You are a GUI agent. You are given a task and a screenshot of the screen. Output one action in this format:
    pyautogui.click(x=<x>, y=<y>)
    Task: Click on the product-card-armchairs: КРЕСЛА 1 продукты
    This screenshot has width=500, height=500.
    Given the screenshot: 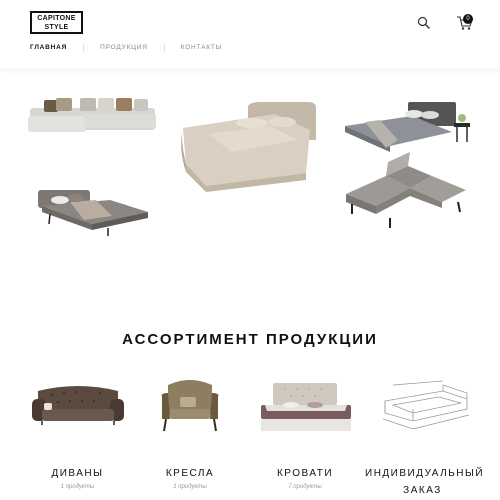 What is the action you would take?
    pyautogui.click(x=190, y=432)
    